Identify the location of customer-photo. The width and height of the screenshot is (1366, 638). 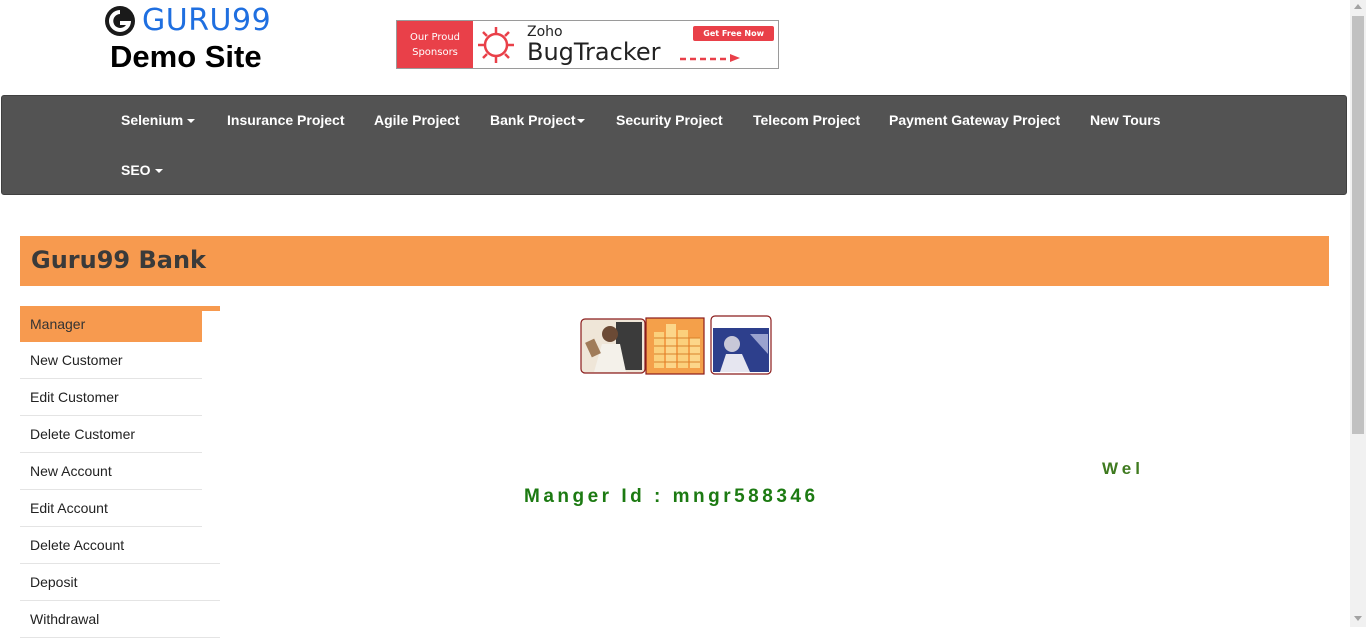
(741, 345).